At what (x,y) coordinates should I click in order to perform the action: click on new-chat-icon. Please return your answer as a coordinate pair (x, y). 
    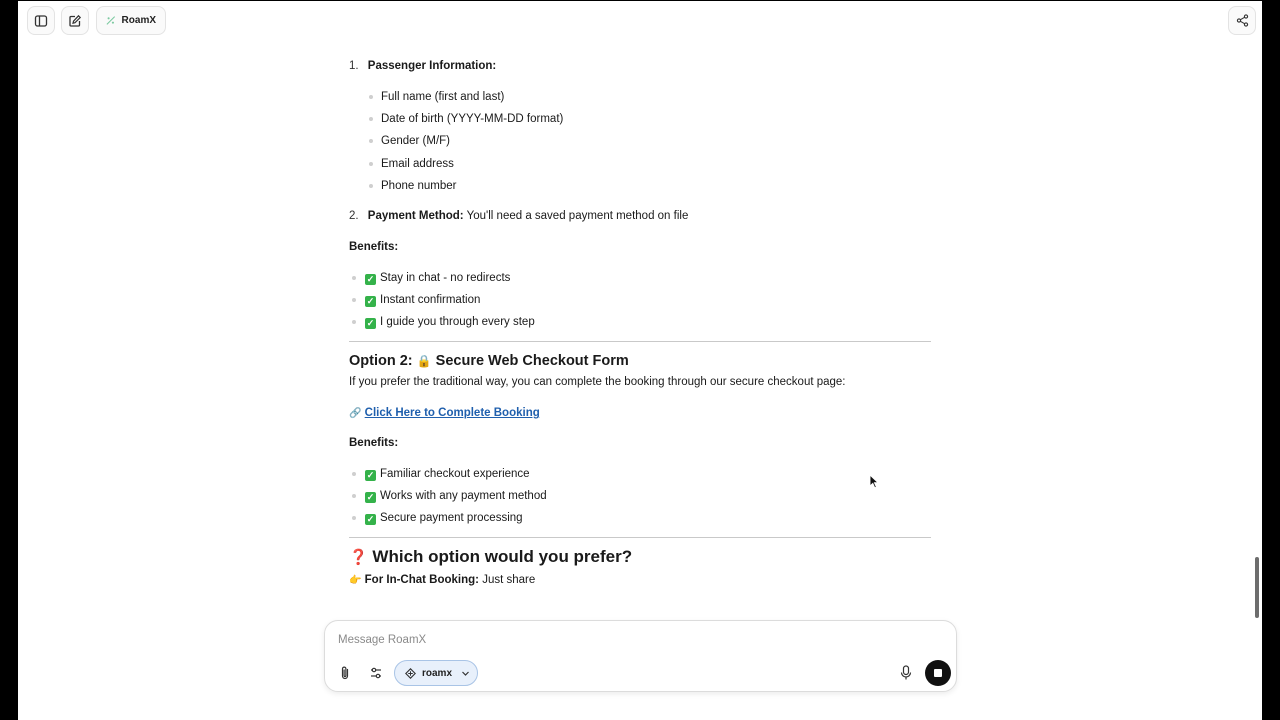
    Looking at the image, I should click on (75, 20).